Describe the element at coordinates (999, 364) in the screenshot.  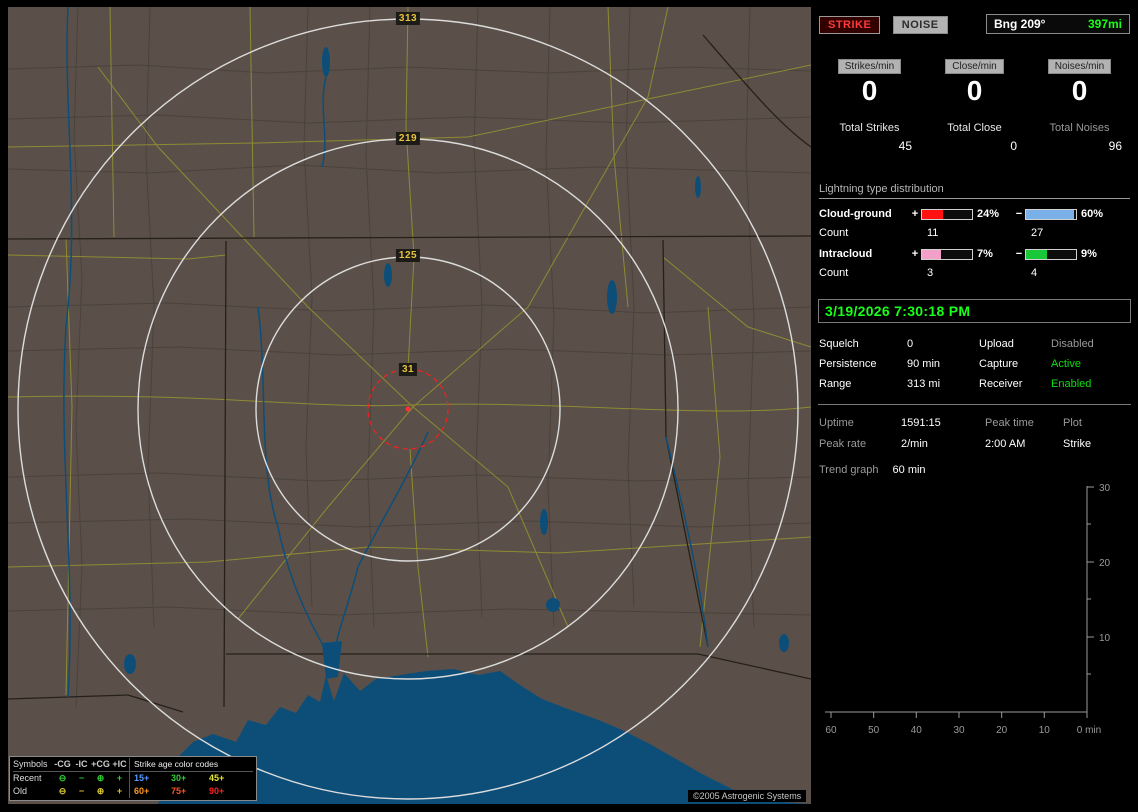
I see `capture-label: Capture` at that location.